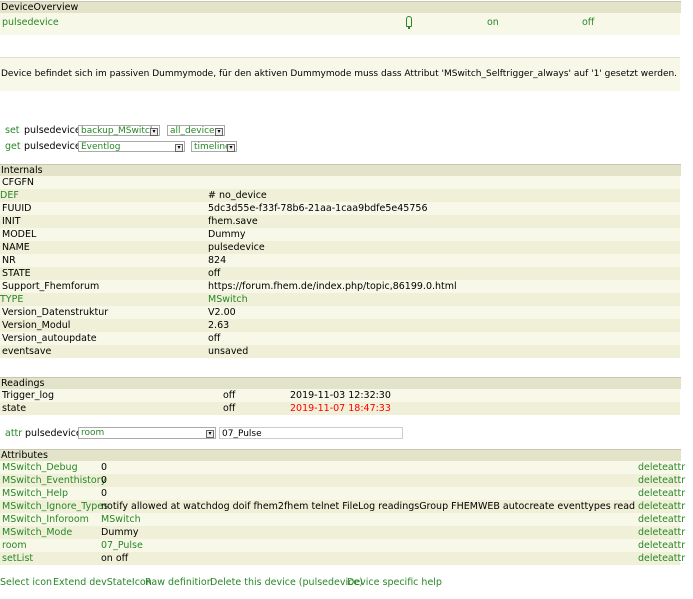 The width and height of the screenshot is (693, 599). Describe the element at coordinates (45, 519) in the screenshot. I see `attribute-name: MSwitch_Inforoom` at that location.